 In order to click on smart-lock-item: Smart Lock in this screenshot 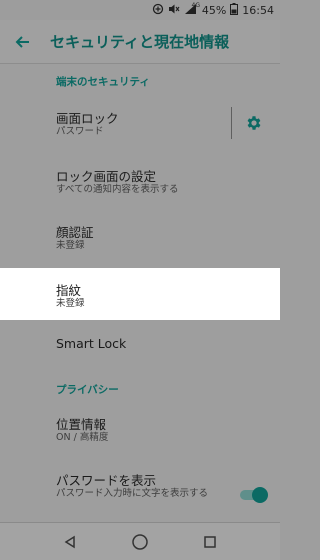, I will do `click(140, 346)`.